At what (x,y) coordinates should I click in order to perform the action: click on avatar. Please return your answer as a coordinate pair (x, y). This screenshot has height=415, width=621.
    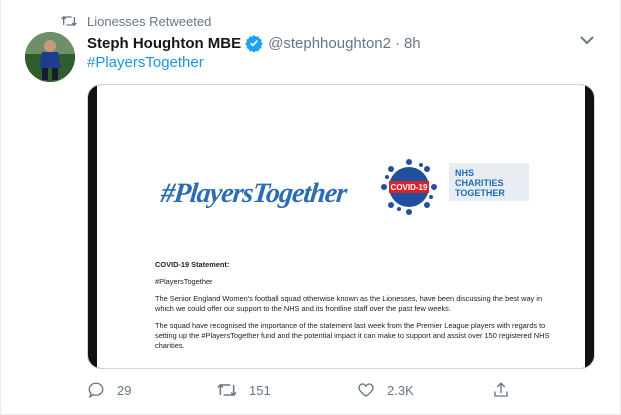
    Looking at the image, I should click on (50, 57).